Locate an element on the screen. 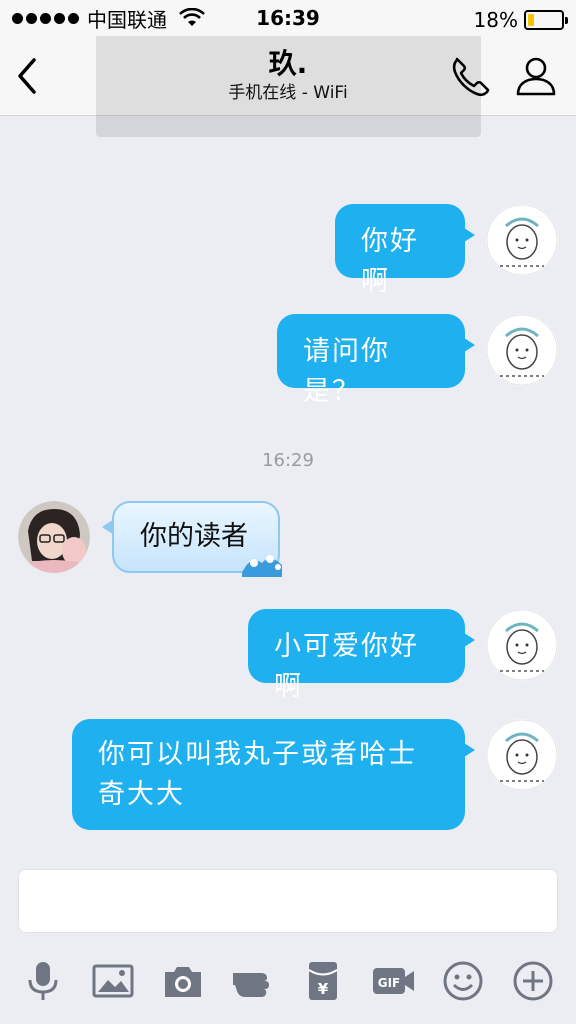 Image resolution: width=576 pixels, height=1024 pixels. message-input is located at coordinates (288, 901).